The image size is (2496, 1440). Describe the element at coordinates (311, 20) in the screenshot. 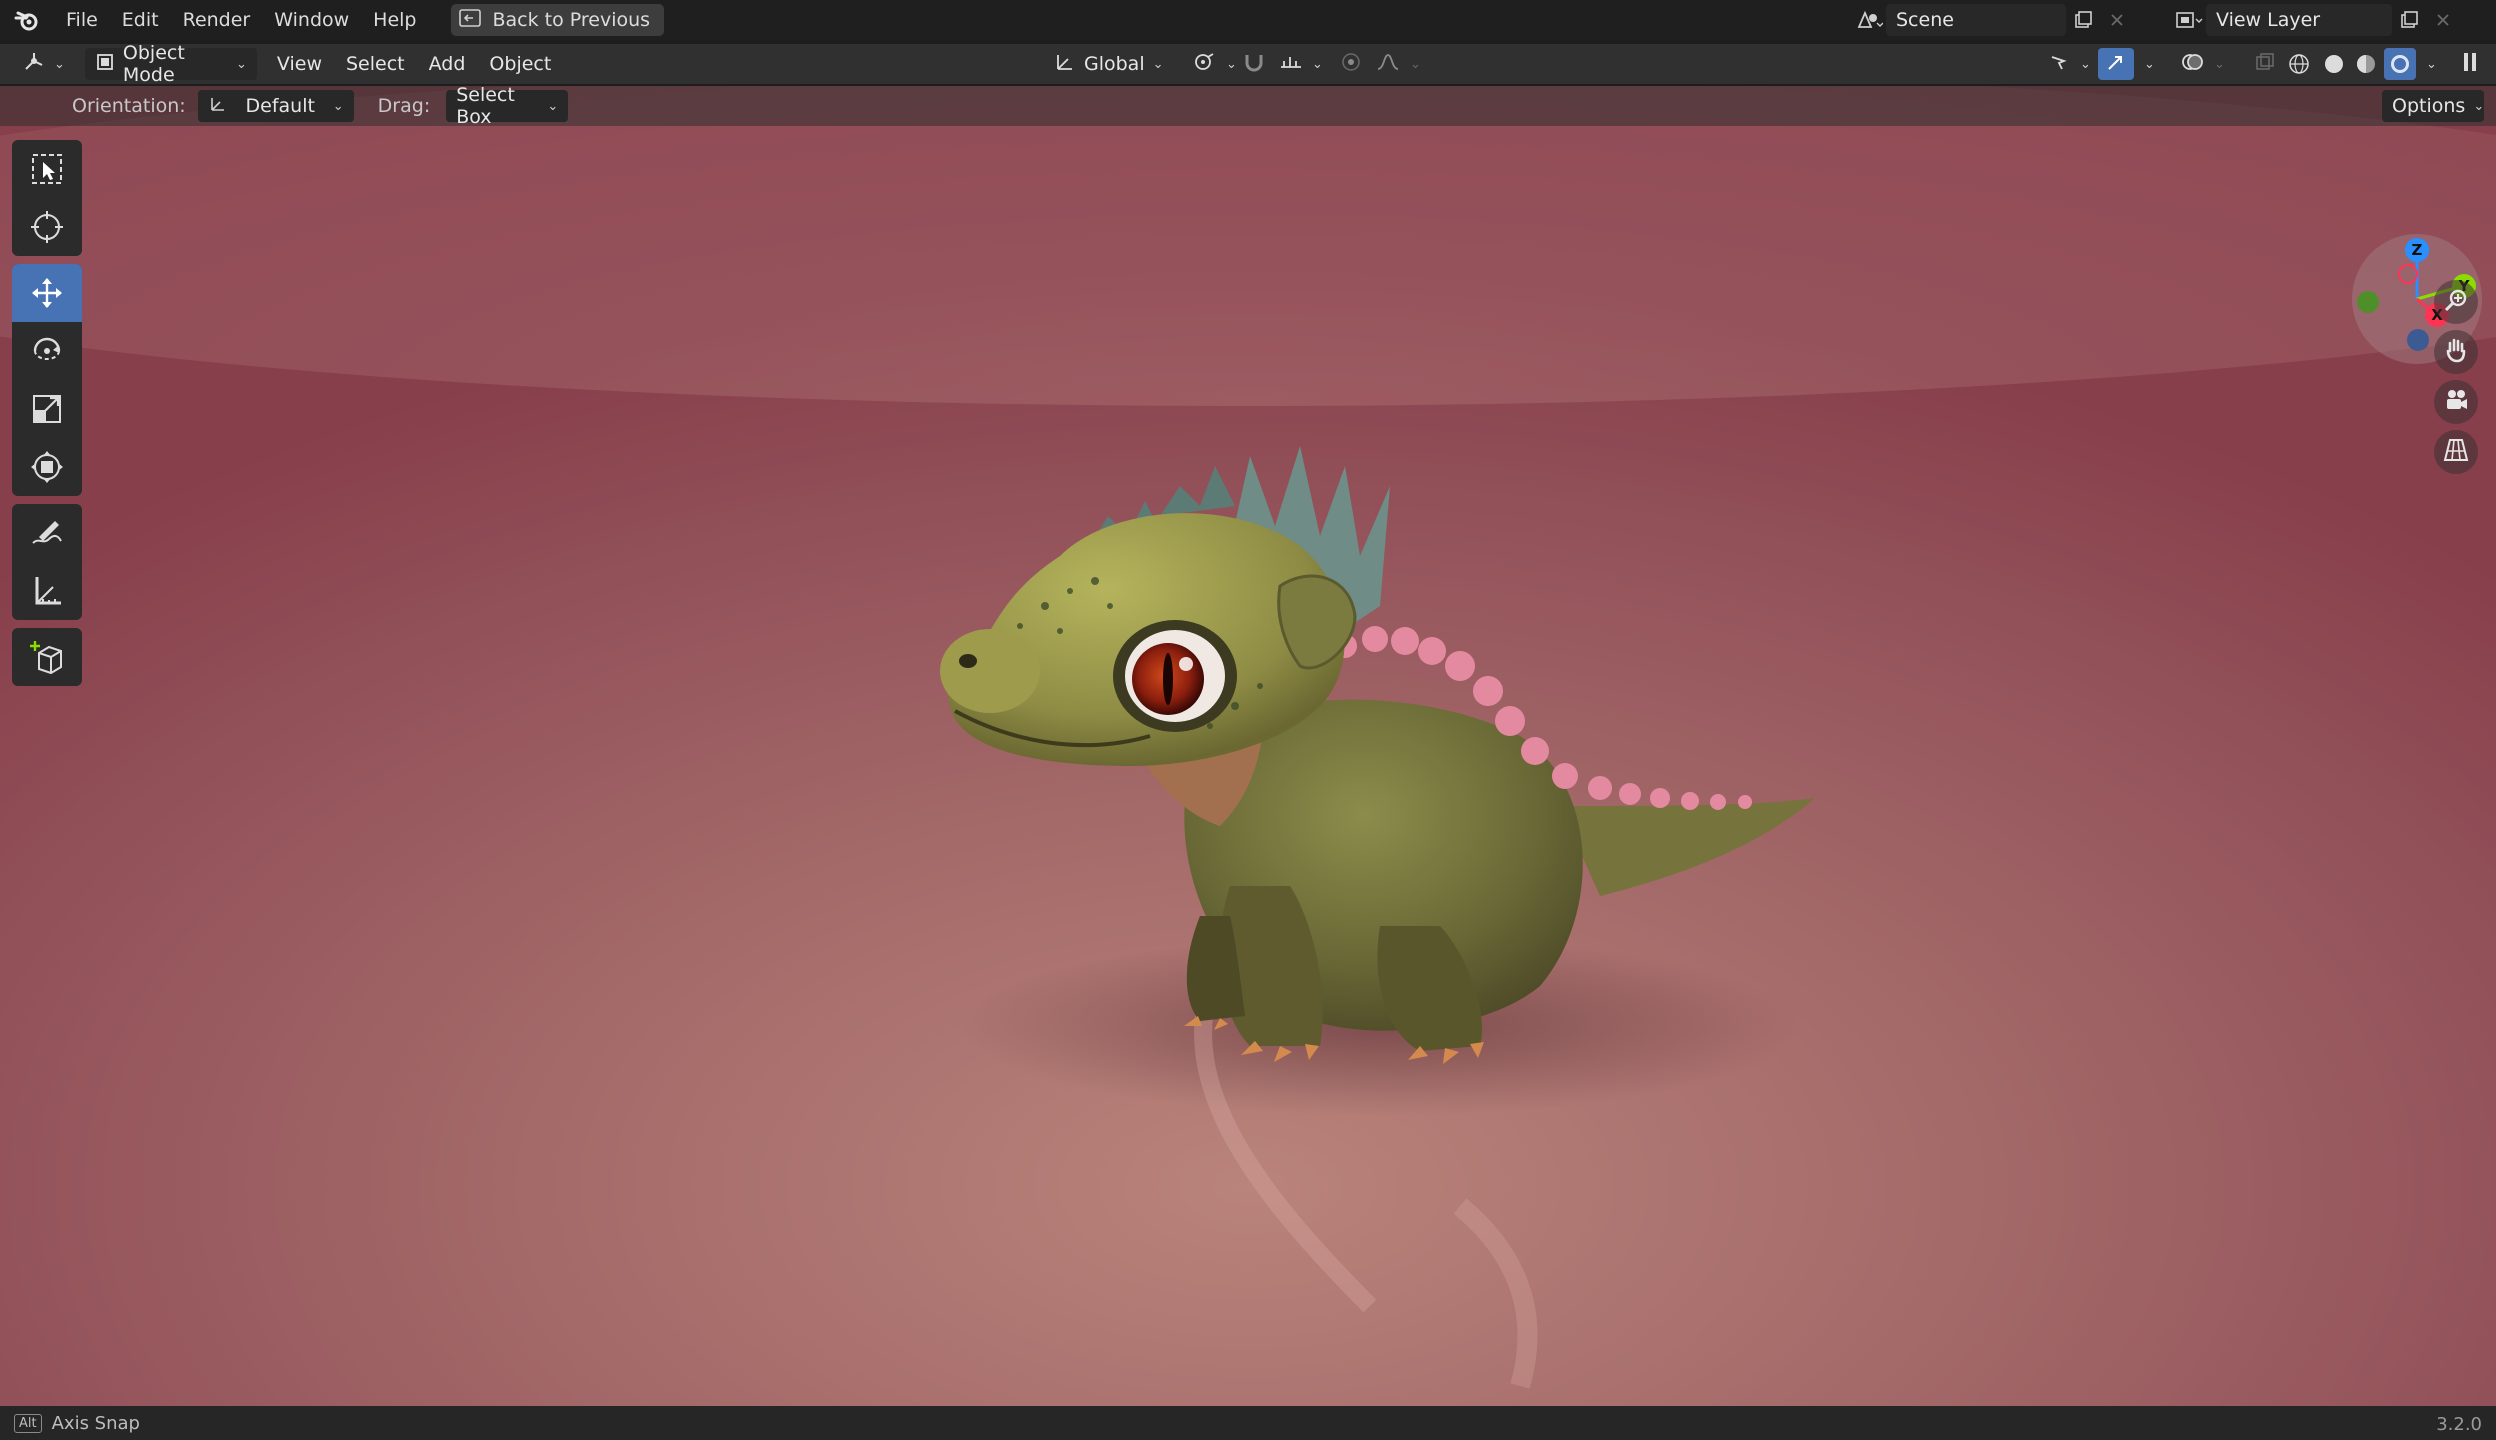

I see `menu-window: Window` at that location.